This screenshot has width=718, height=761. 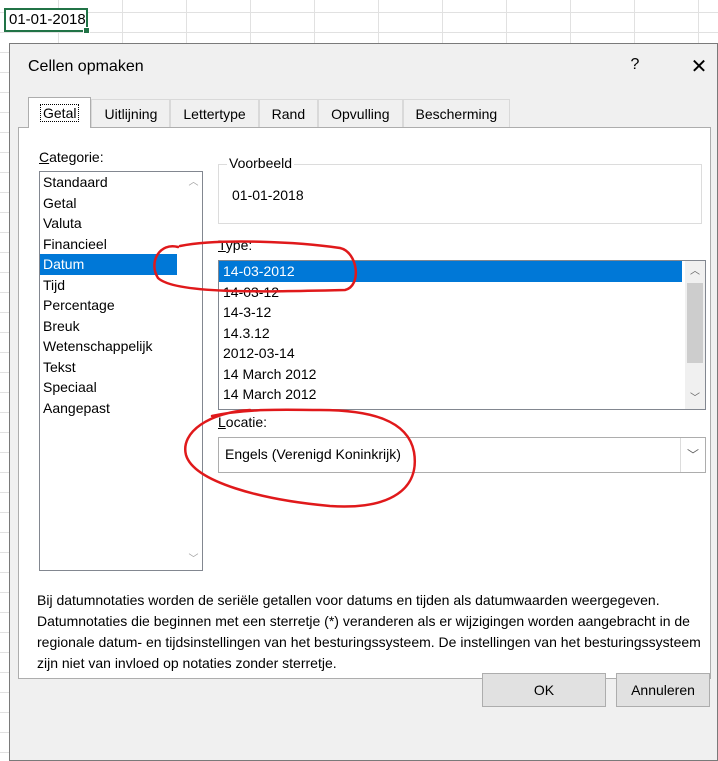 I want to click on locale-value: Engels (Verenigd Koninkrijk), so click(x=313, y=454).